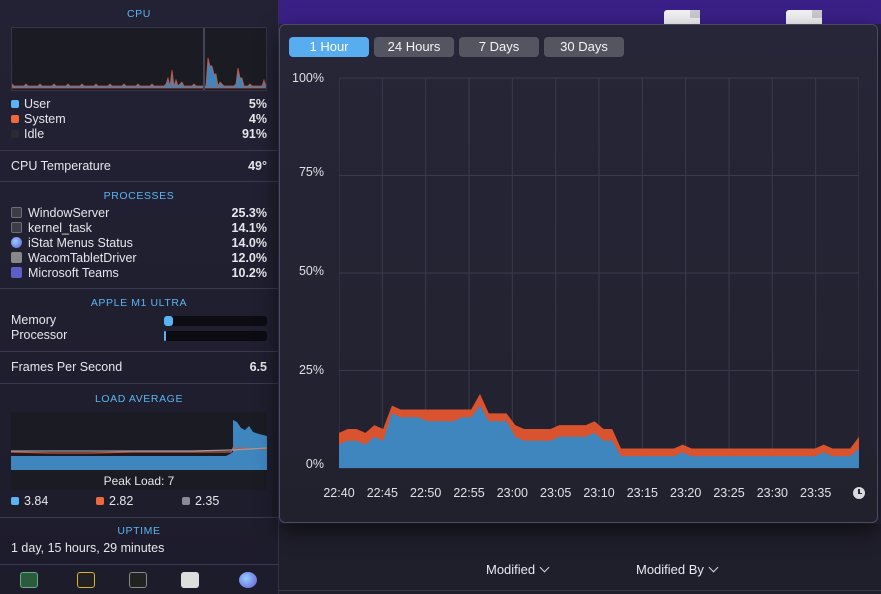  What do you see at coordinates (729, 493) in the screenshot?
I see `x-tick-label: 23:25` at bounding box center [729, 493].